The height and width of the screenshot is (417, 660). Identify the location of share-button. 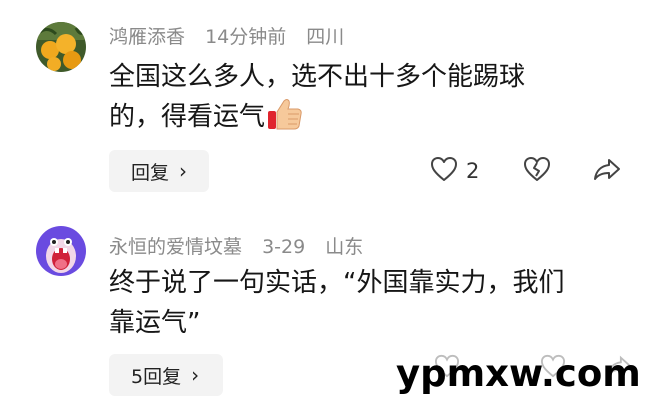
(607, 171).